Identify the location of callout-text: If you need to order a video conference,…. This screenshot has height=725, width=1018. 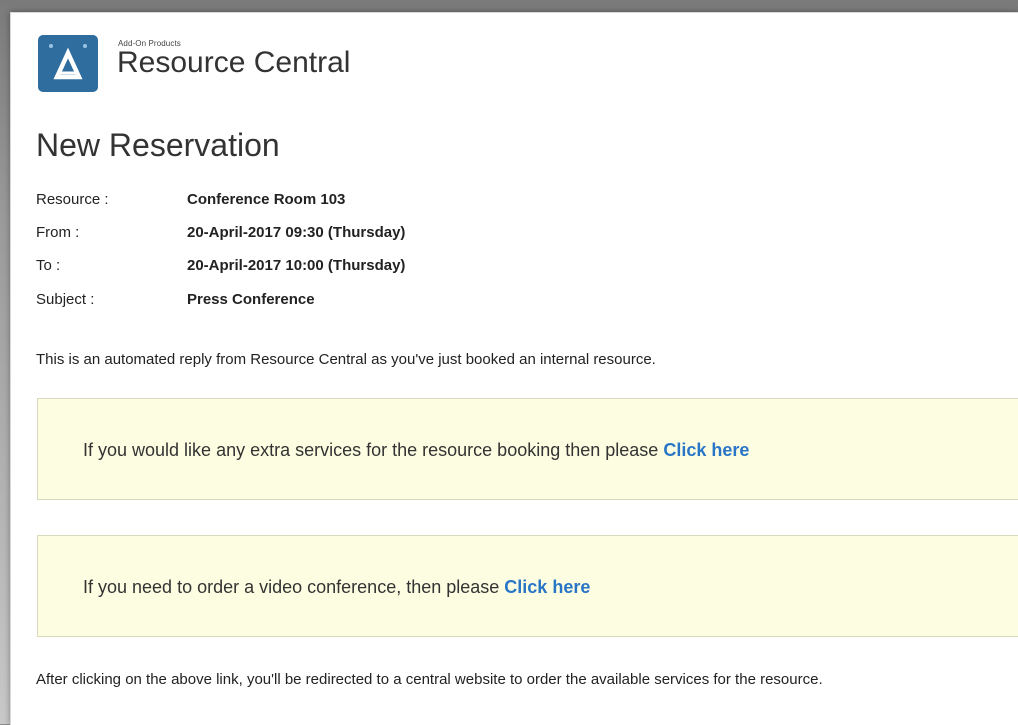
(294, 587).